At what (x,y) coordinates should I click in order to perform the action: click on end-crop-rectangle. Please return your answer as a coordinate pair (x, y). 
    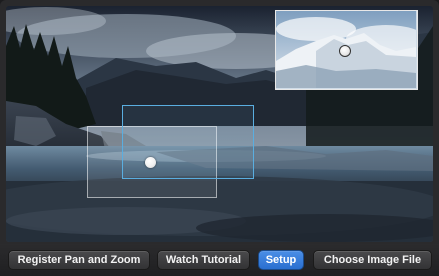
    Looking at the image, I should click on (188, 142).